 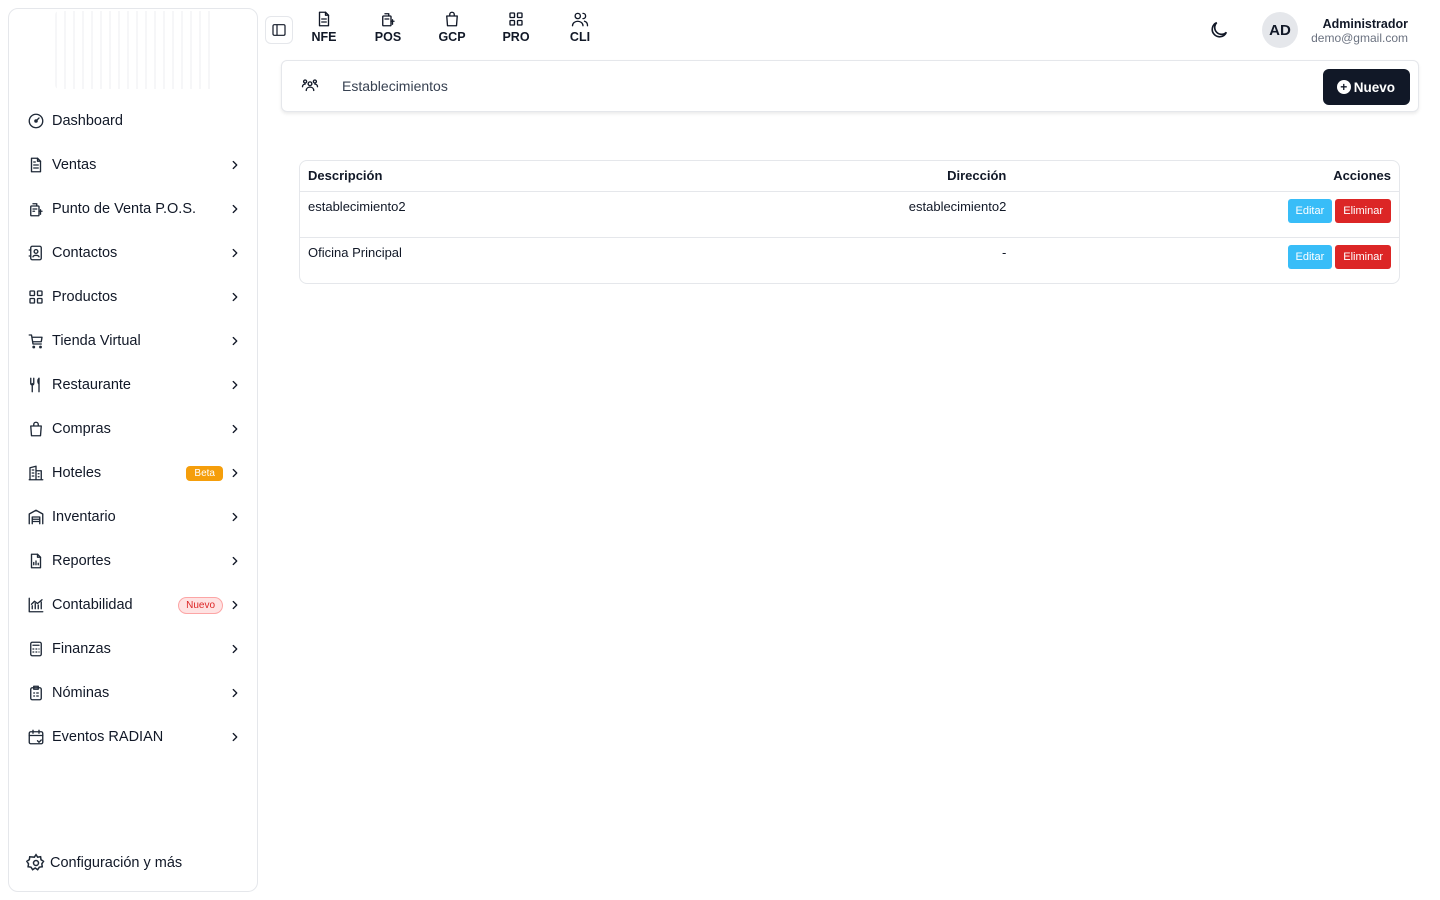 I want to click on users-group-icon, so click(x=311, y=87).